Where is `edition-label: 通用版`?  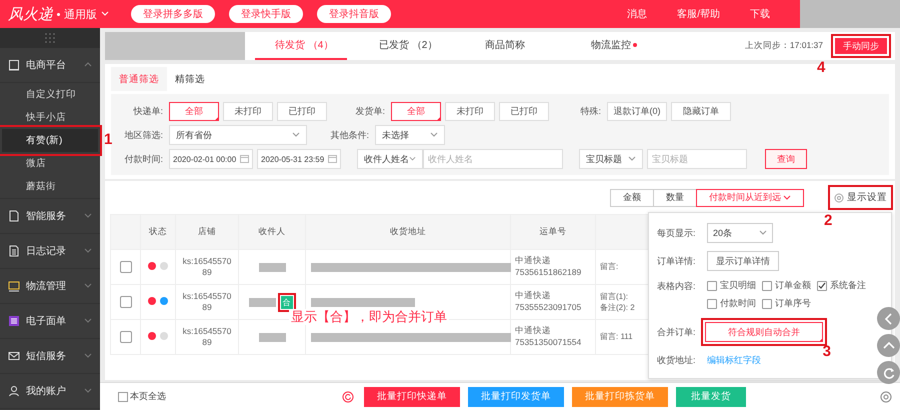
edition-label: 通用版 is located at coordinates (80, 15).